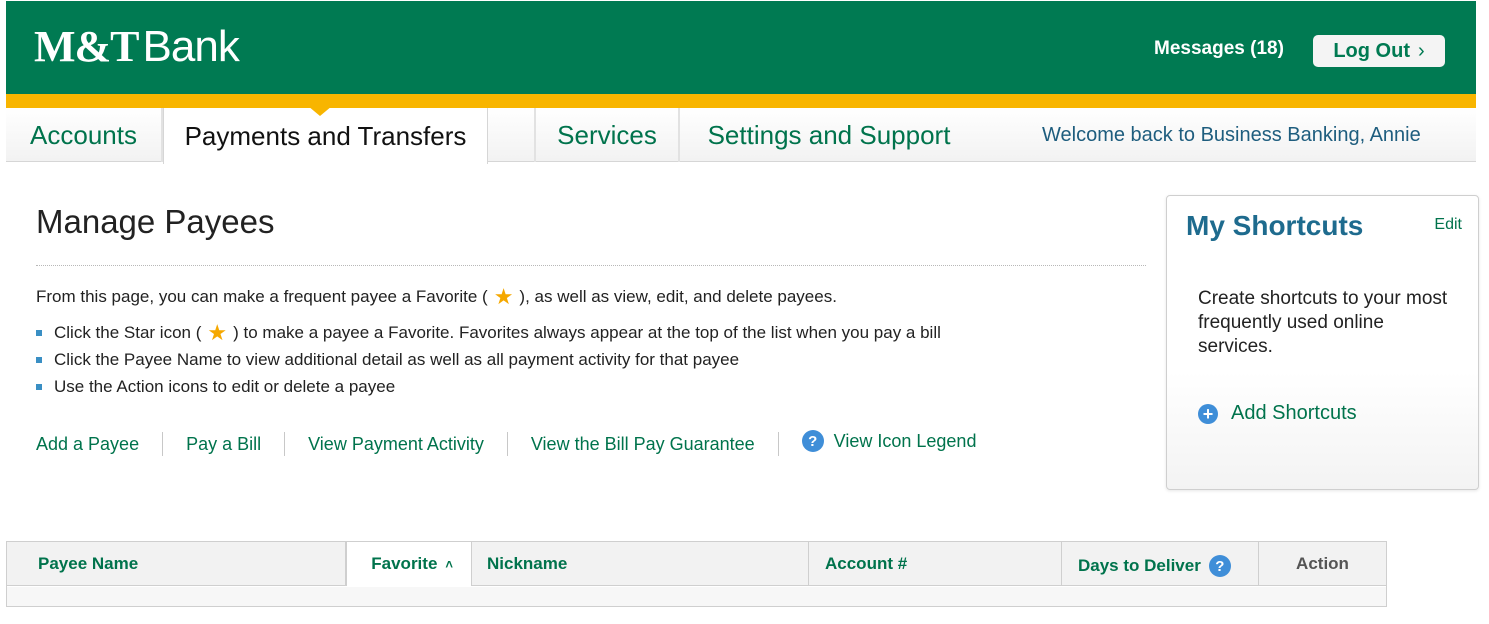 The width and height of the screenshot is (1489, 624). I want to click on logo-bank: Bank, so click(191, 46).